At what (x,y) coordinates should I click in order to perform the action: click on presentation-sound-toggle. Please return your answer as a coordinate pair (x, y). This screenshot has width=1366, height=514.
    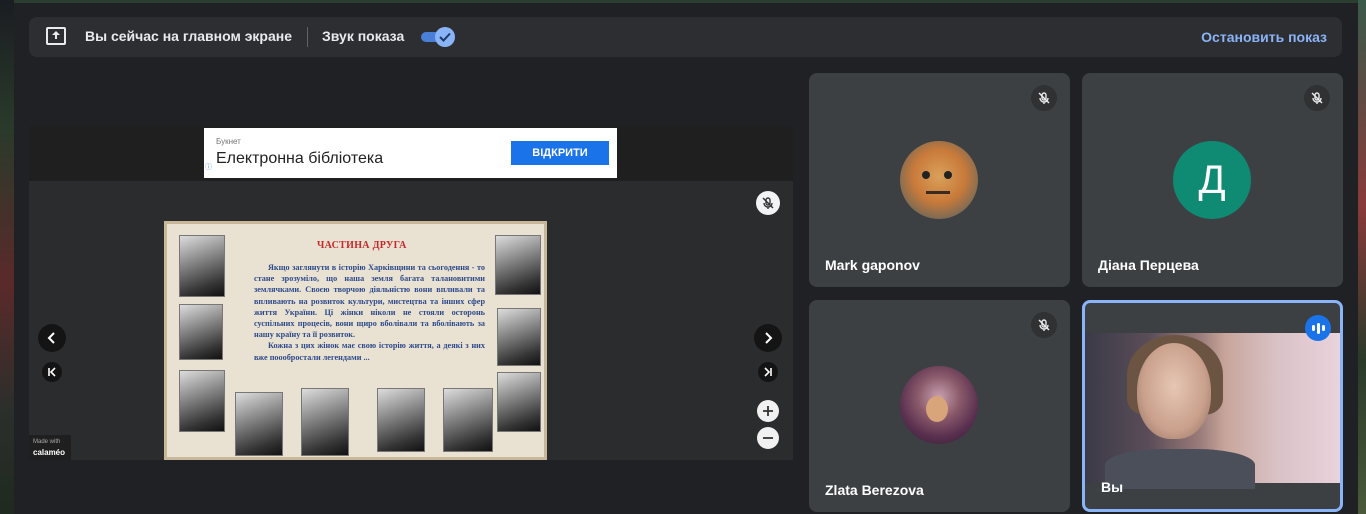
    Looking at the image, I should click on (439, 37).